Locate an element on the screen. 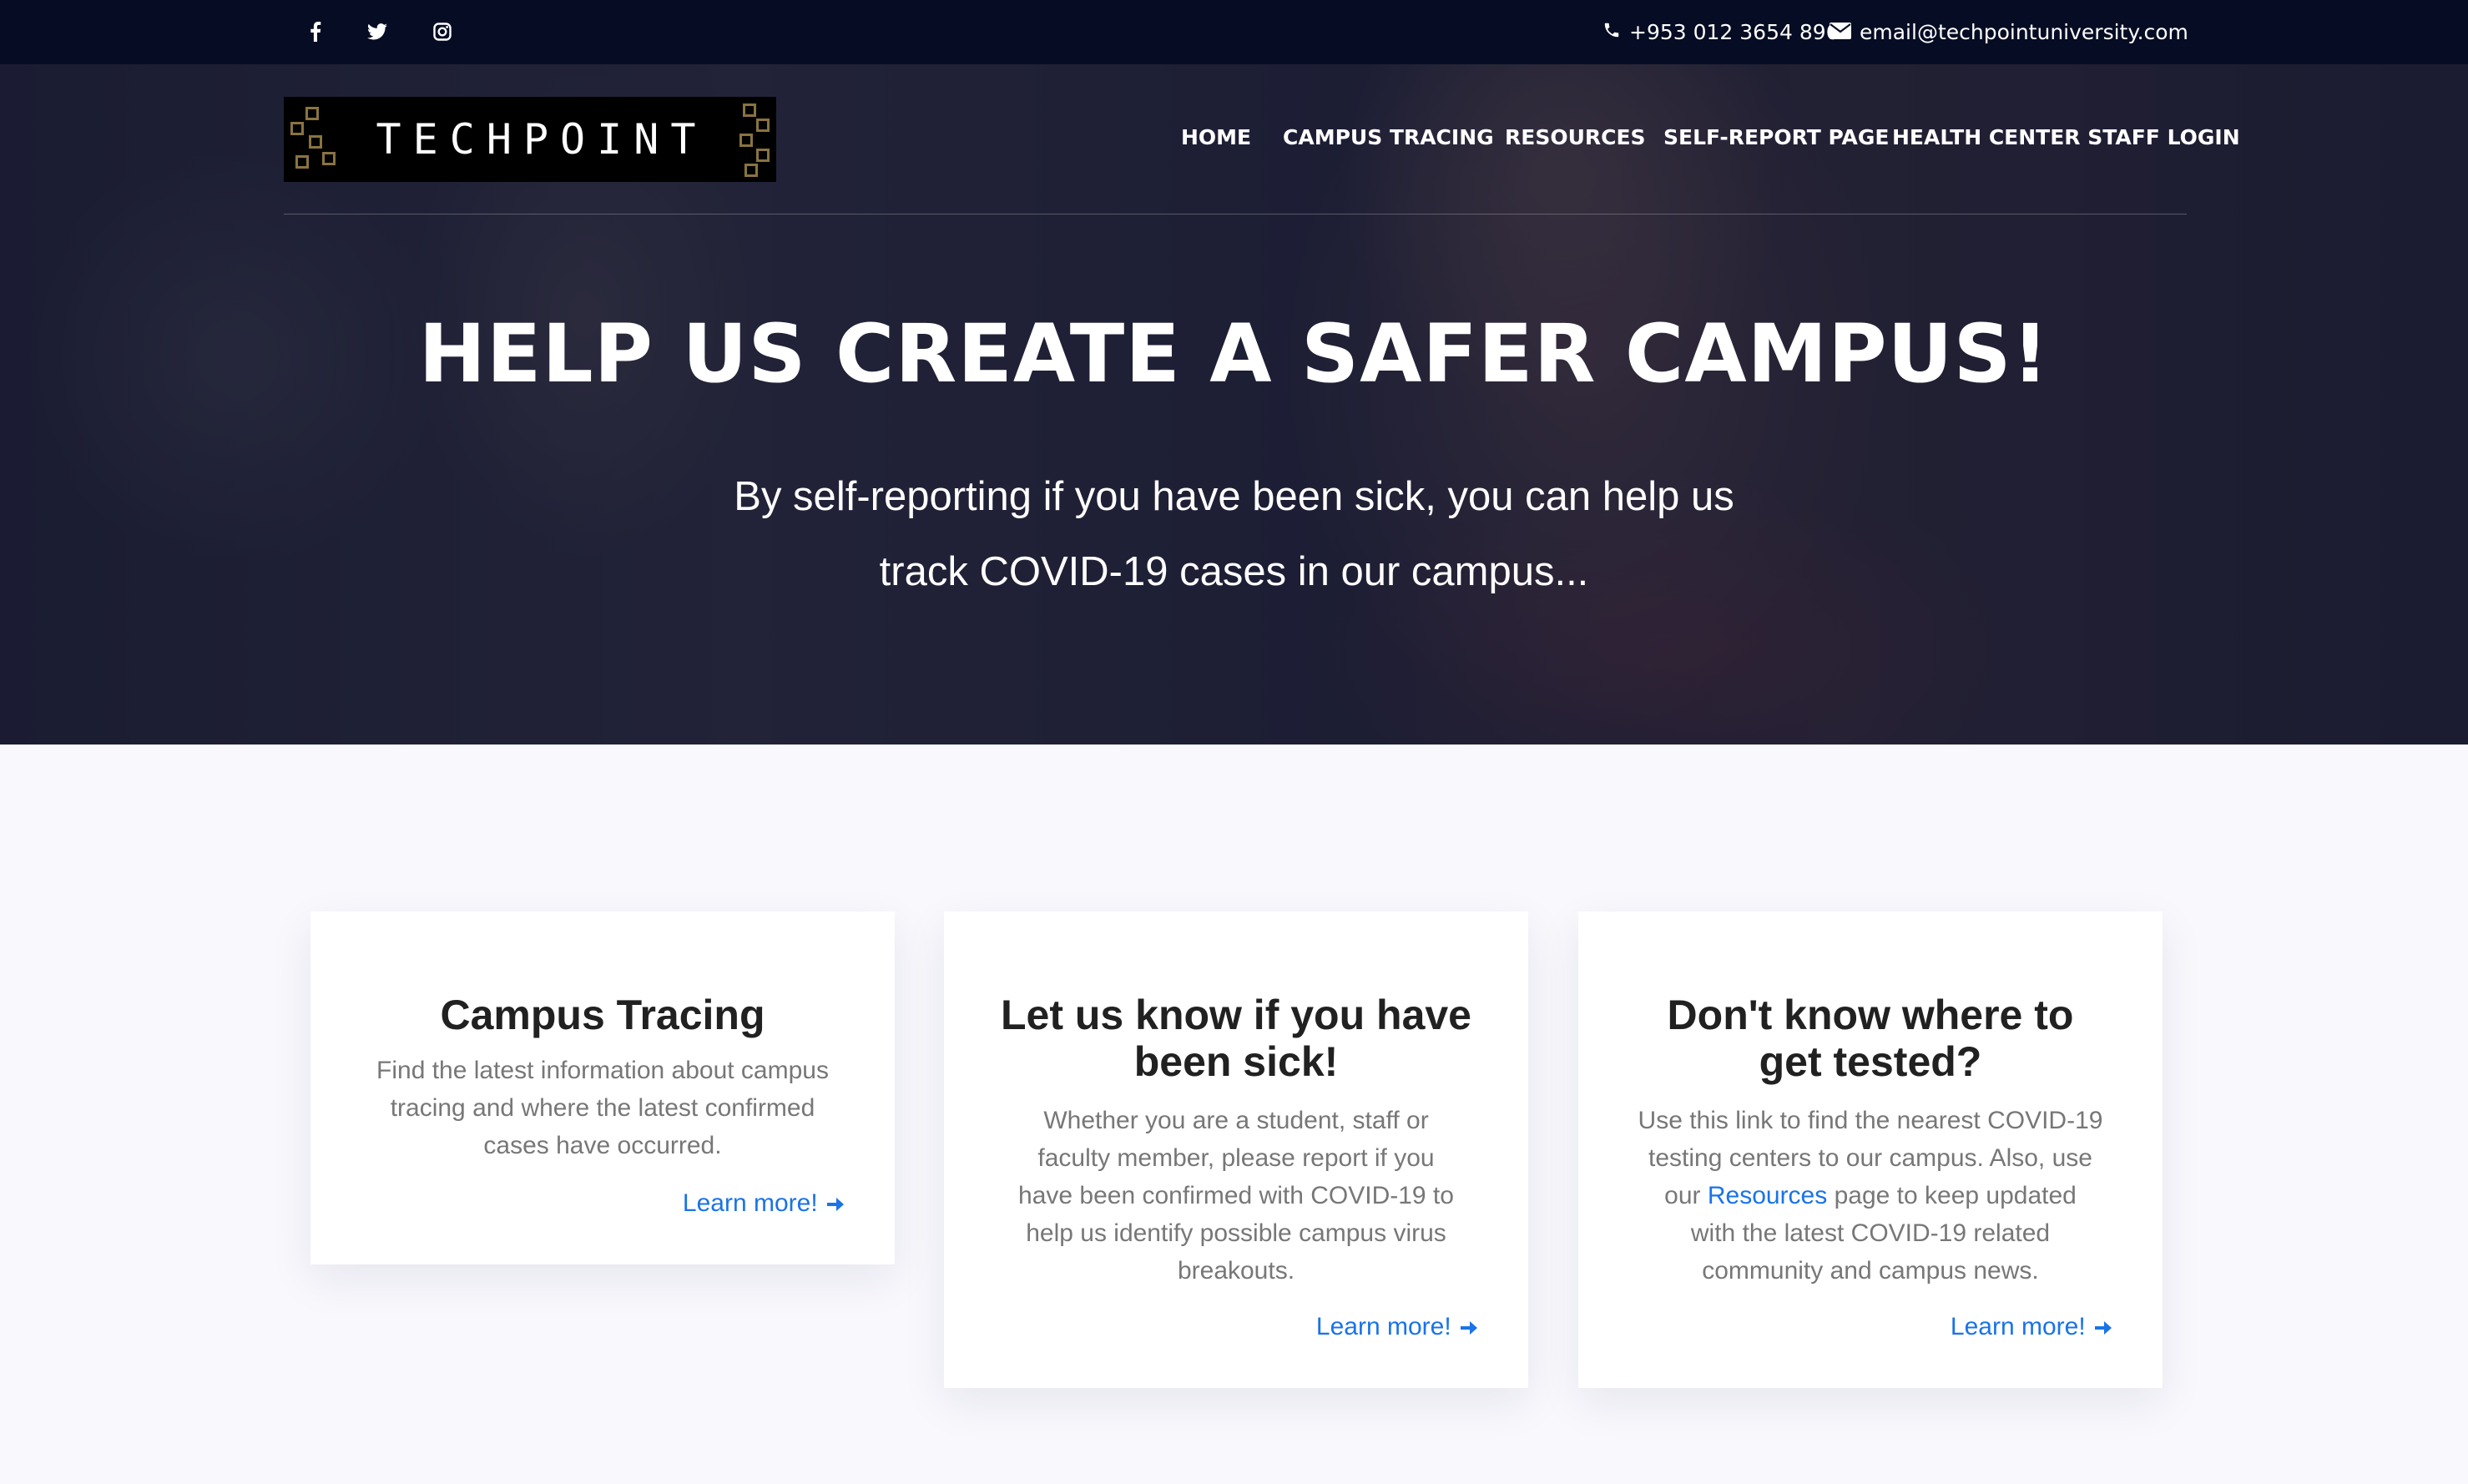 Image resolution: width=2468 pixels, height=1484 pixels. hero-title: HELP US CREATE A SAFER CAMPUS! is located at coordinates (1234, 354).